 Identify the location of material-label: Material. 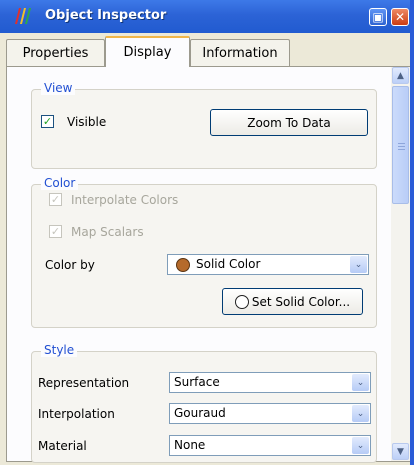
(62, 446).